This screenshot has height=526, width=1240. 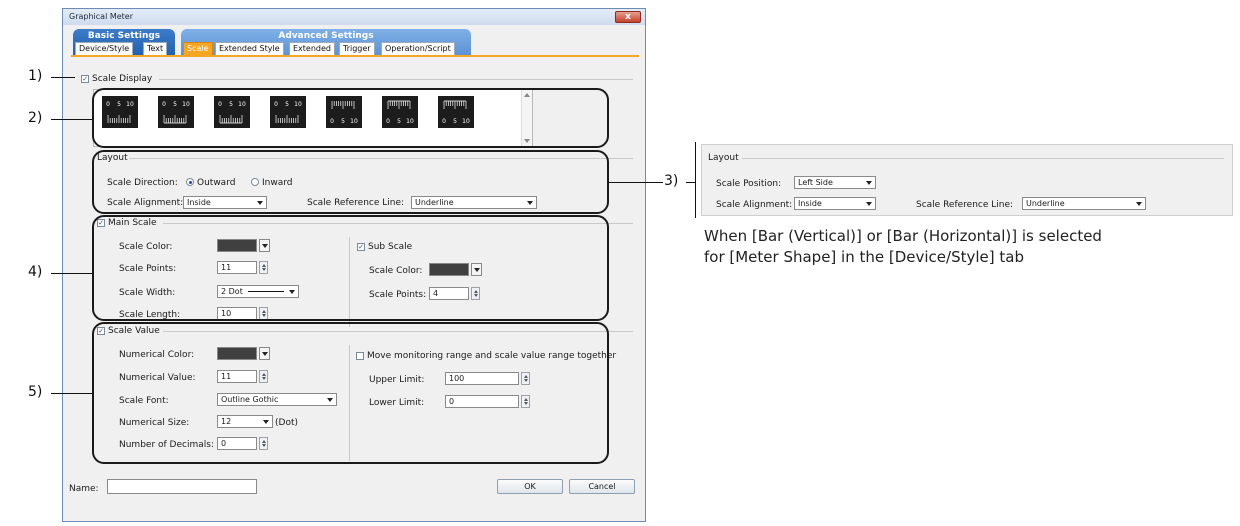 What do you see at coordinates (71, 393) in the screenshot?
I see `callout-5-leader` at bounding box center [71, 393].